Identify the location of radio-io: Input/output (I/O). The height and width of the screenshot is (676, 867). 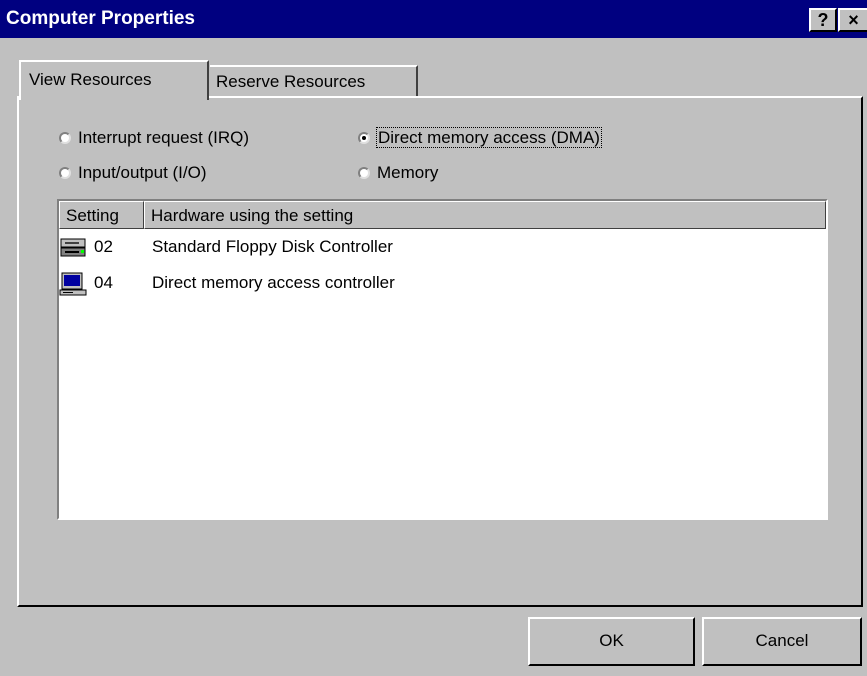
(133, 173).